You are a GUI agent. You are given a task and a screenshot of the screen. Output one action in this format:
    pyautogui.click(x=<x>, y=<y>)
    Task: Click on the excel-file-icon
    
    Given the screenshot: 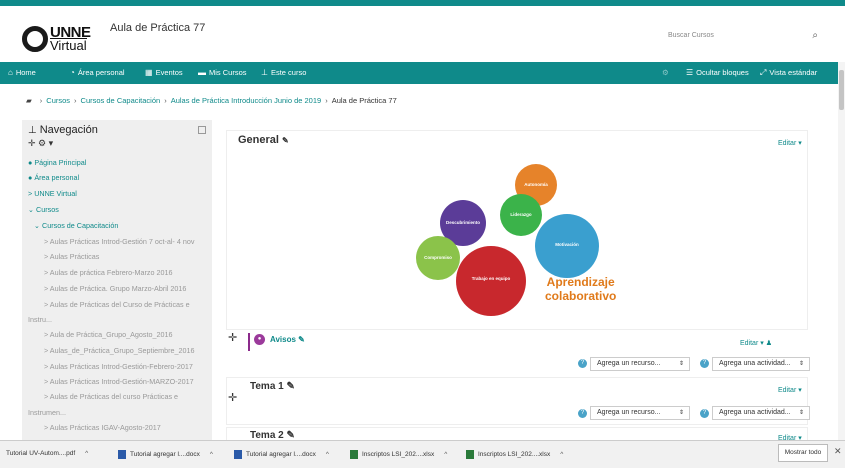 What is the action you would take?
    pyautogui.click(x=354, y=454)
    